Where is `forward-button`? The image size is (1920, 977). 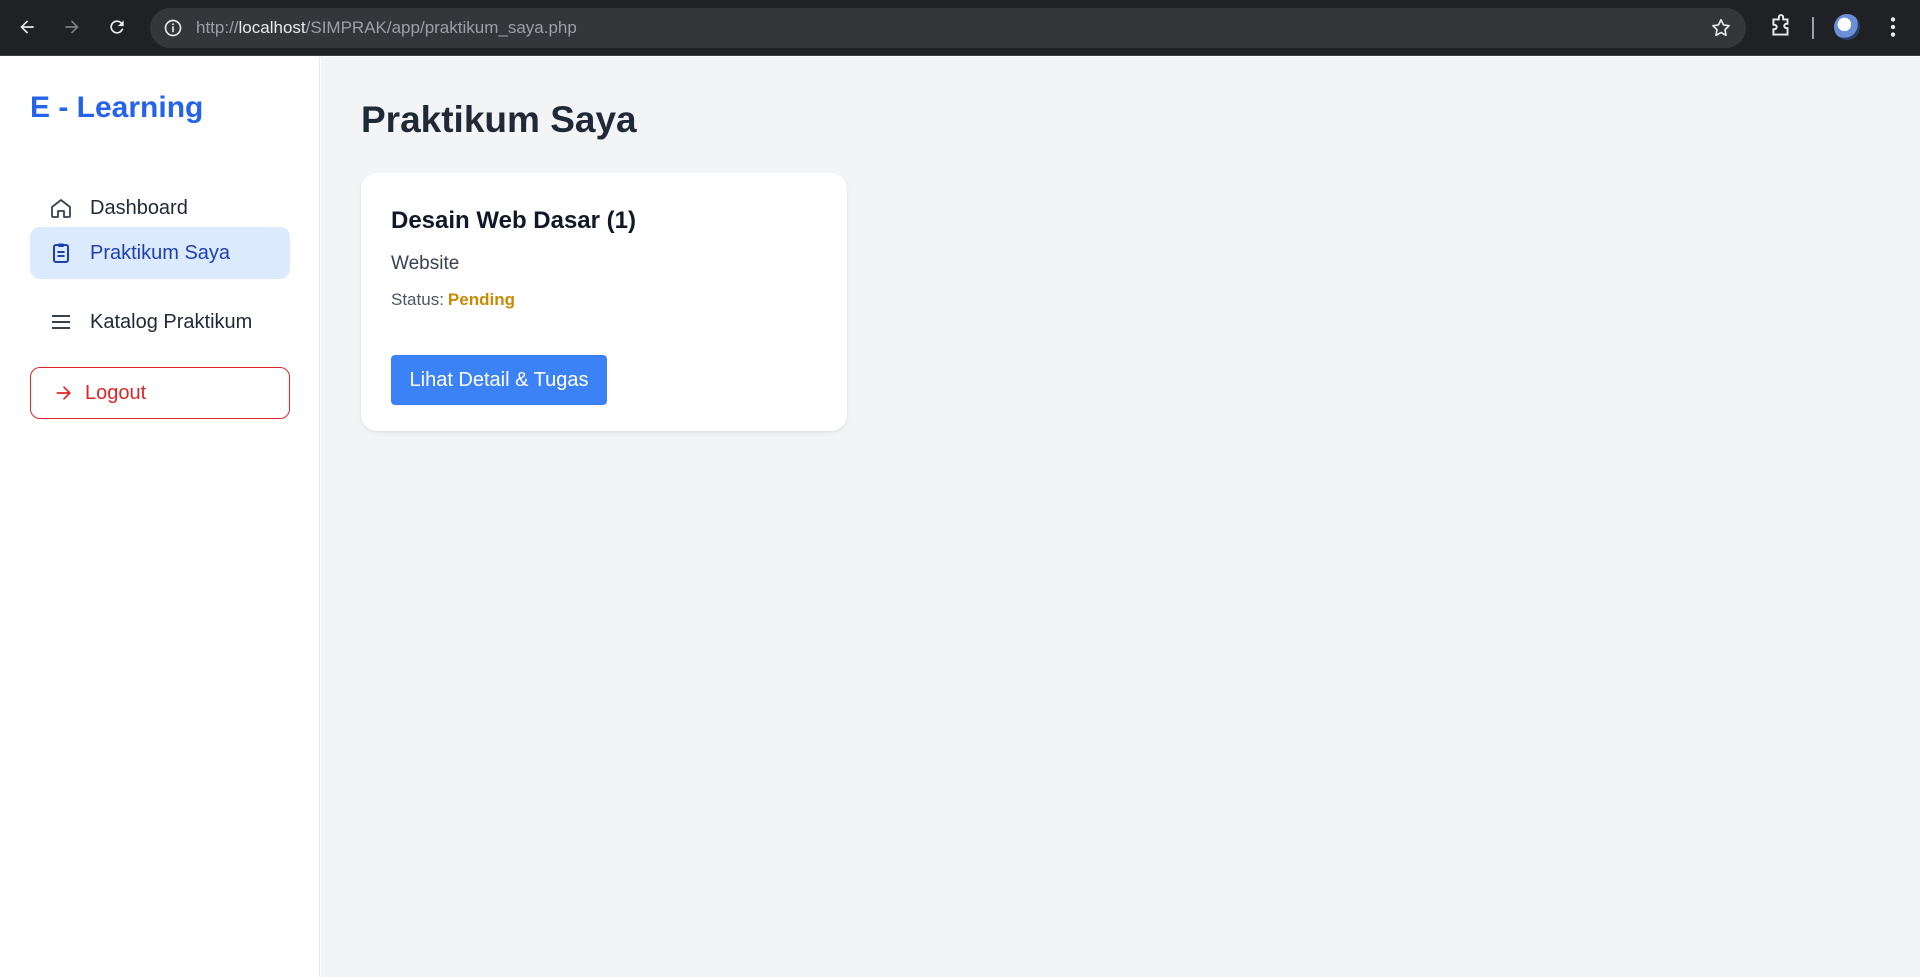 forward-button is located at coordinates (72, 27).